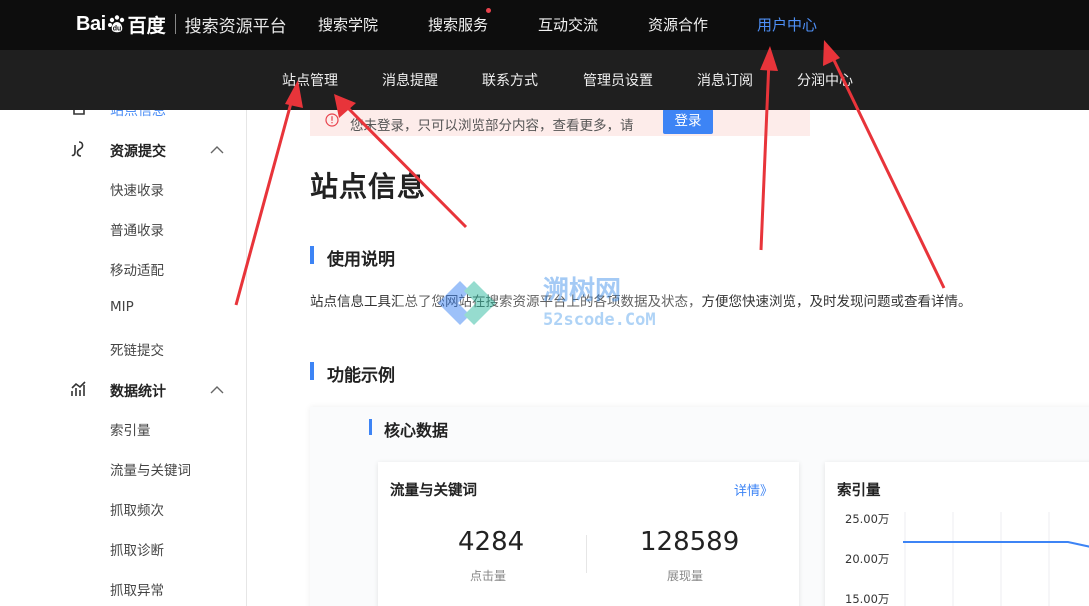 This screenshot has width=1089, height=606. I want to click on index-volume-card: 索引量 25.00万 20.00万 15.00万, so click(957, 534).